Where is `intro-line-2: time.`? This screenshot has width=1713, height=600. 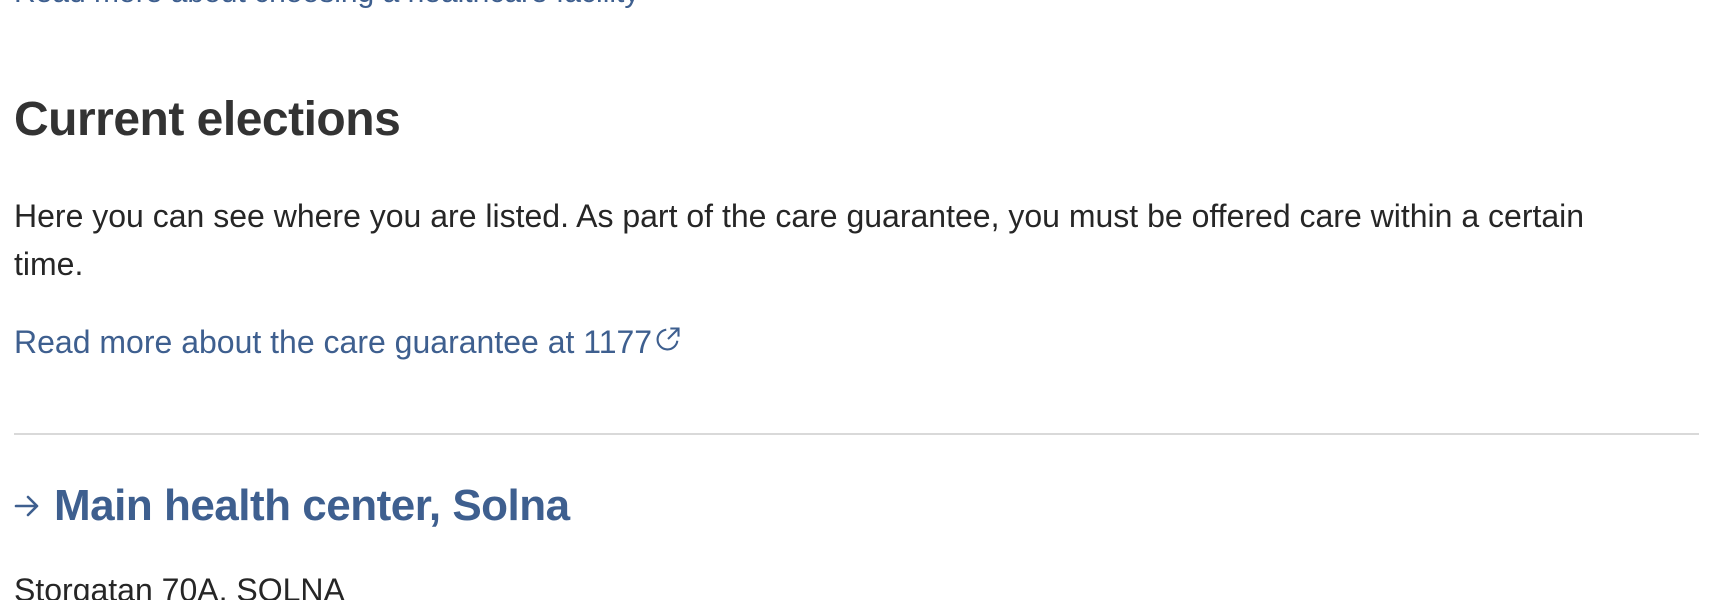
intro-line-2: time. is located at coordinates (49, 264).